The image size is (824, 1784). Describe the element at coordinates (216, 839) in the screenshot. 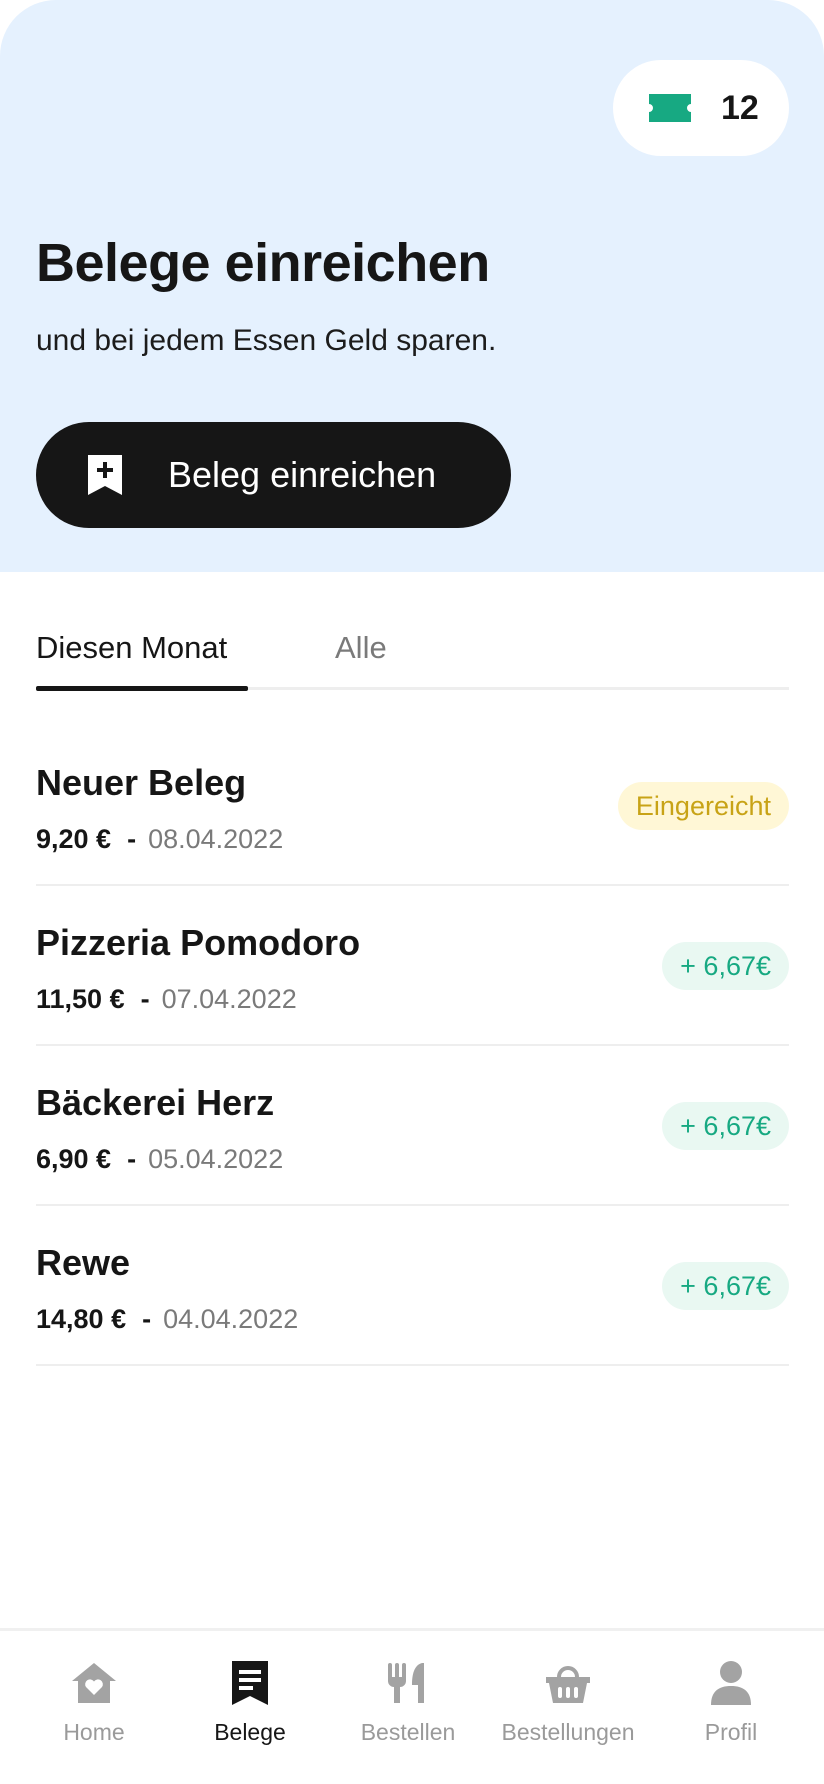

I see `receipt-date: 08.04.2022` at that location.